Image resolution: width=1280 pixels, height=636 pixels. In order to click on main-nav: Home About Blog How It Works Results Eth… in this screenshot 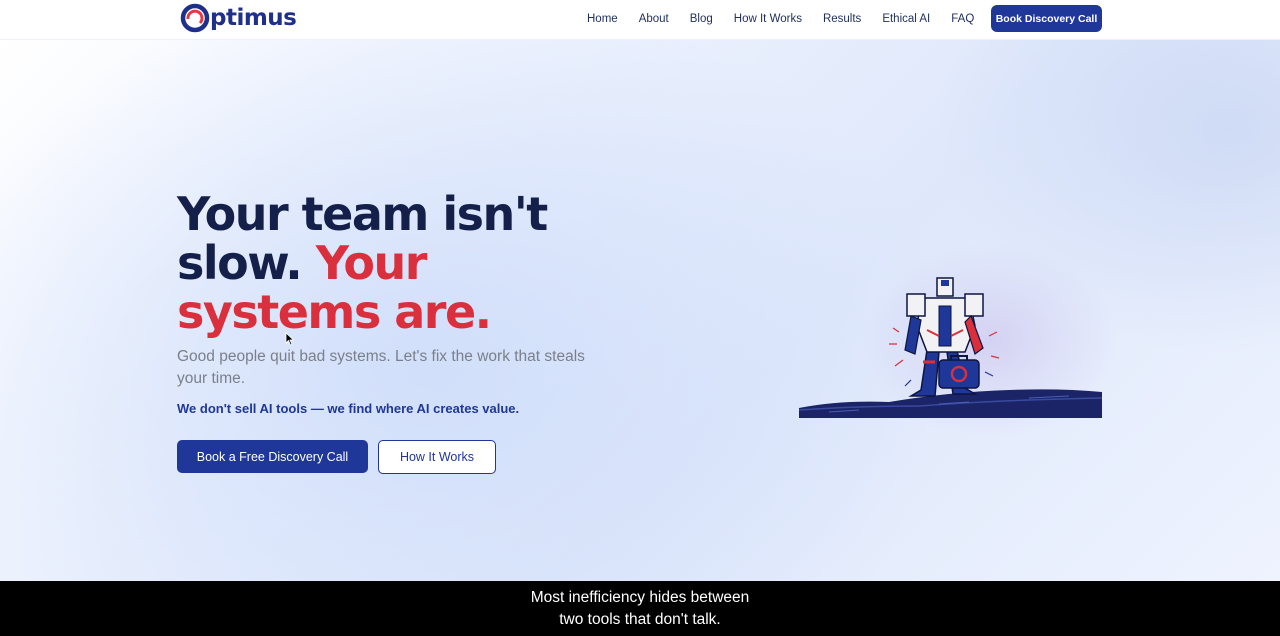, I will do `click(791, 18)`.